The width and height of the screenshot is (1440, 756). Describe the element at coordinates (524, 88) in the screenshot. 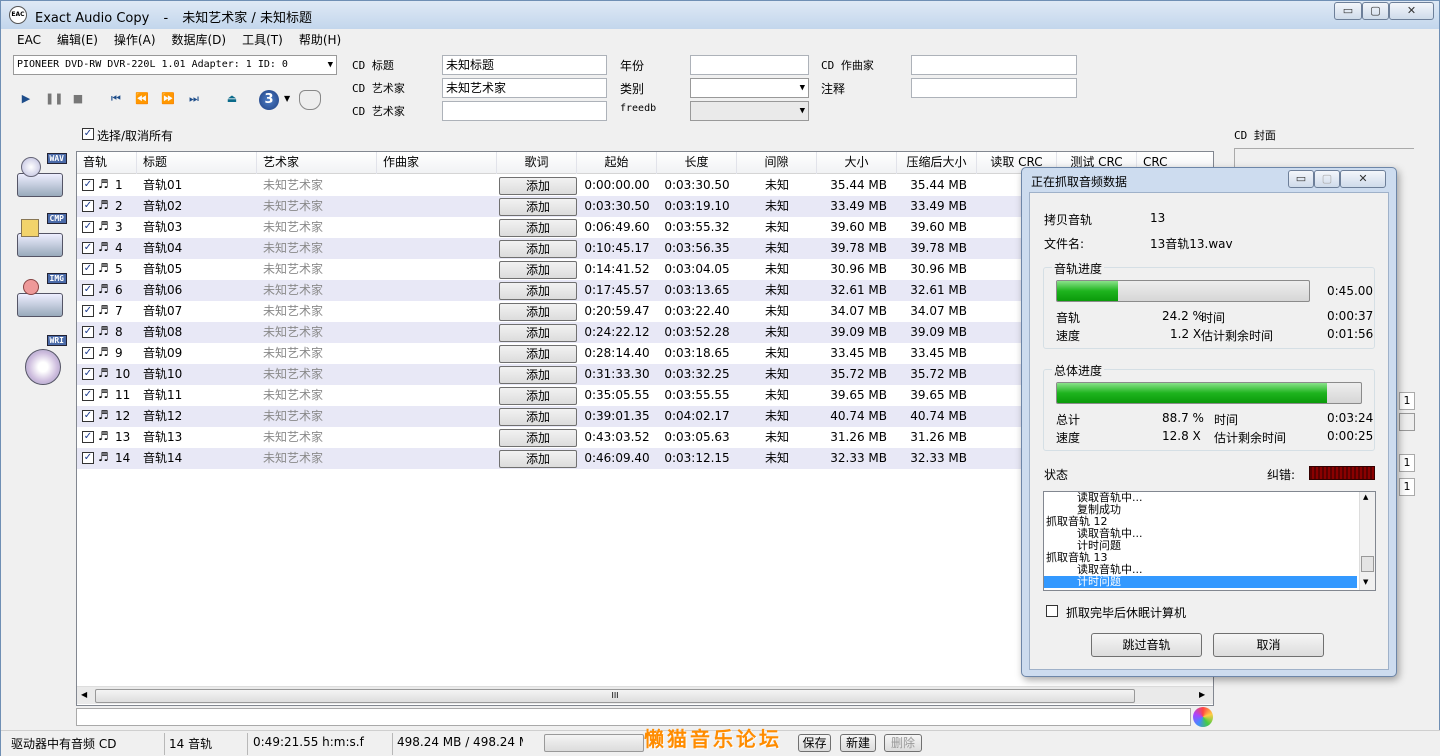

I see `cd-artist-input: 未知艺术家` at that location.